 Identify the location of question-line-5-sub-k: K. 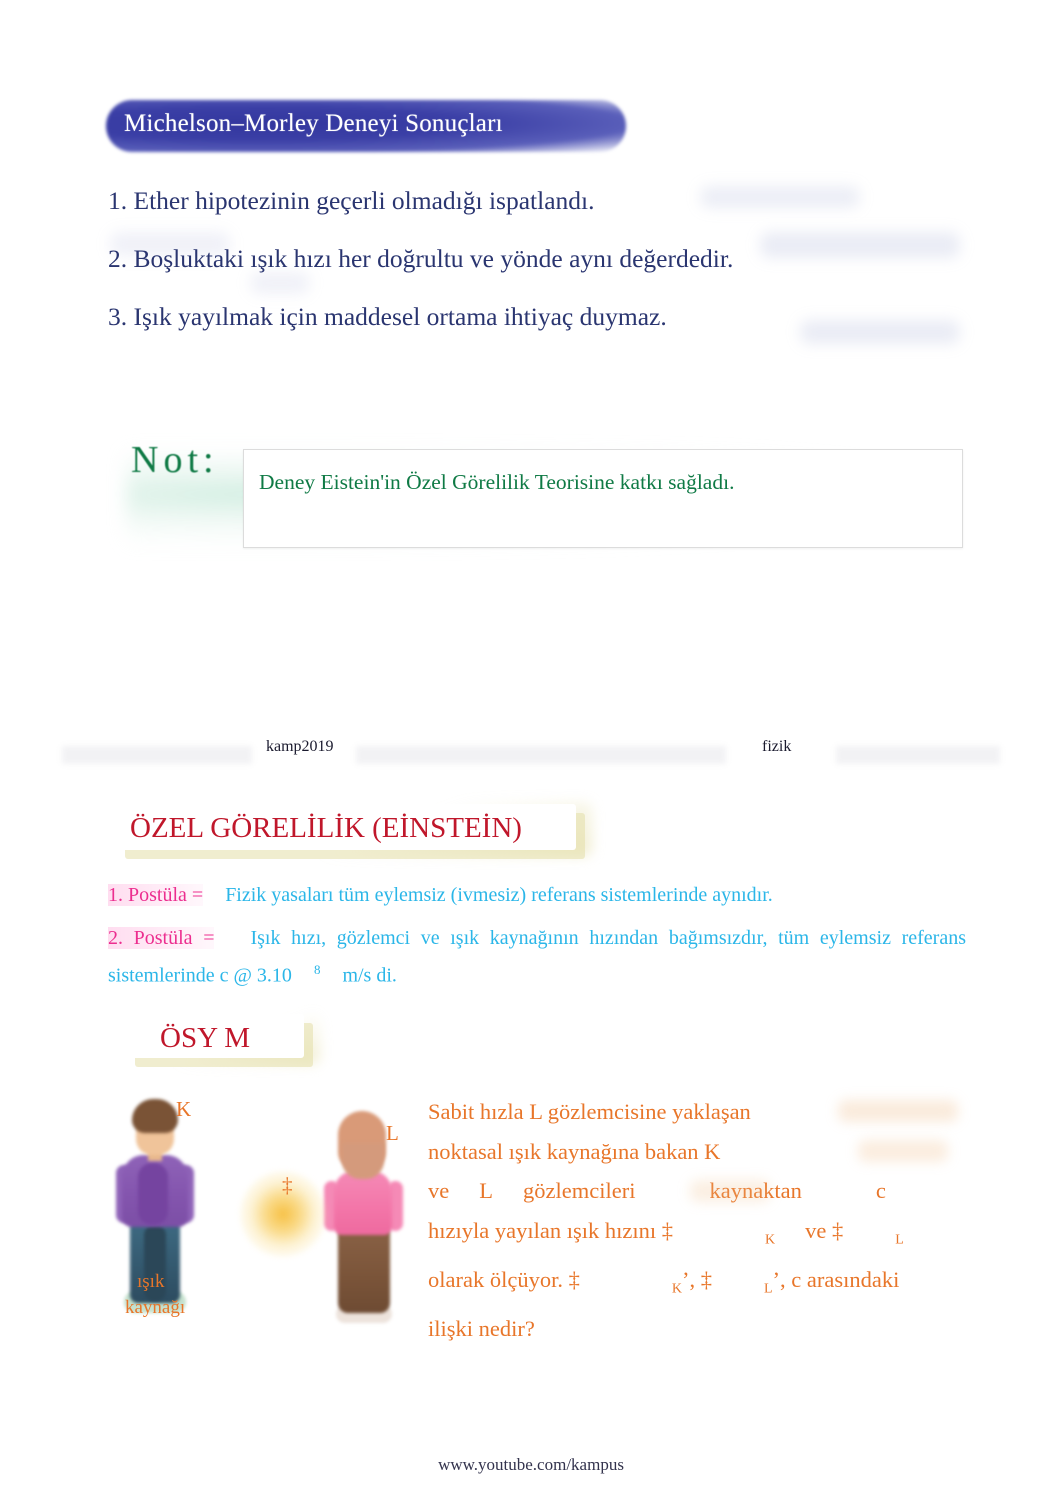
(676, 1288).